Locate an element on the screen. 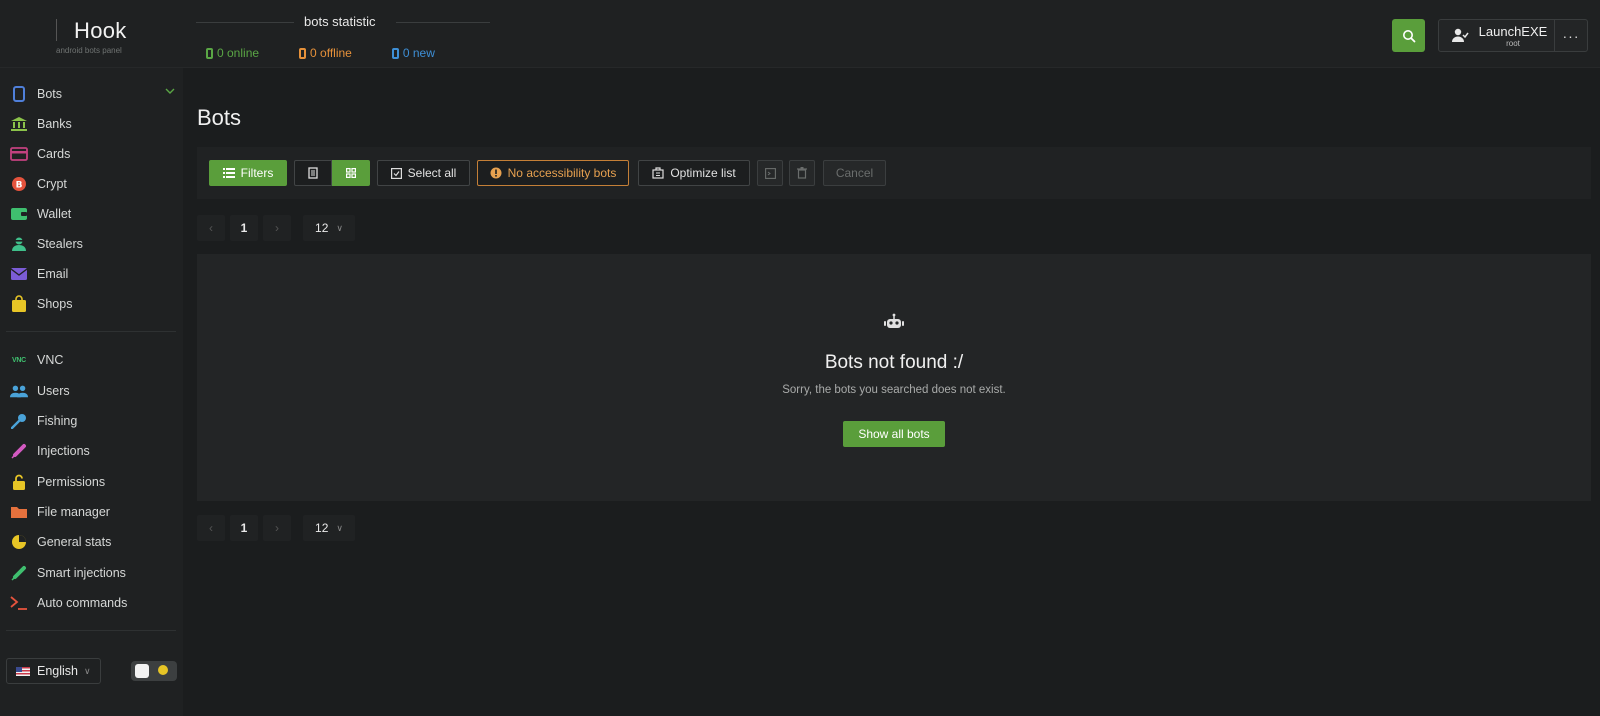 The height and width of the screenshot is (716, 1600). sidebar-item-stealers: Stealers is located at coordinates (92, 244).